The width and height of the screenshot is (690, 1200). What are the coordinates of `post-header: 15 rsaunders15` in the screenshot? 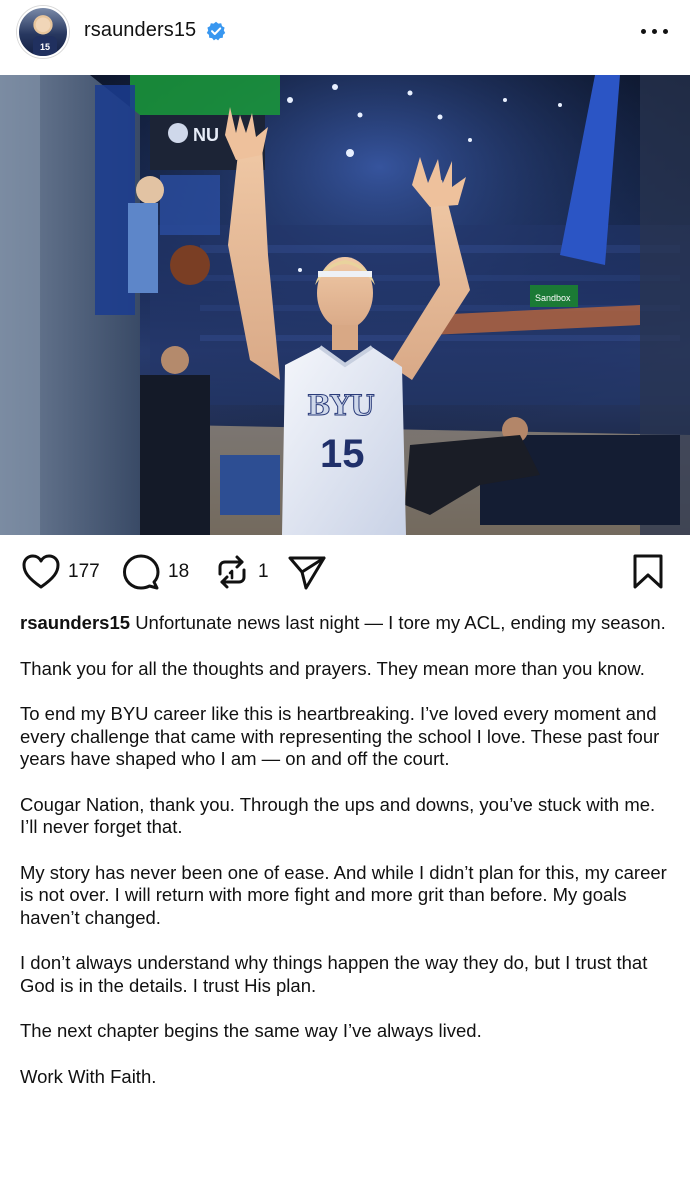 It's located at (345, 37).